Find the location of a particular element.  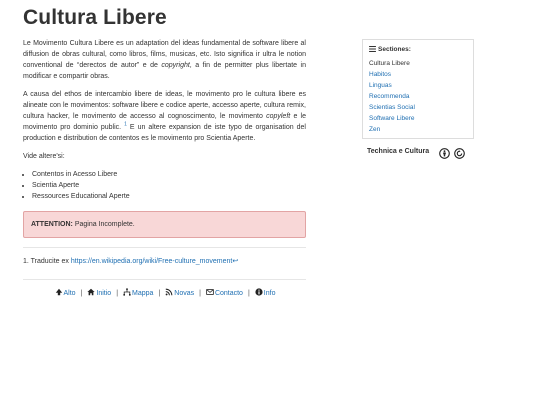

sidebar-item-zen: Zen is located at coordinates (418, 129).